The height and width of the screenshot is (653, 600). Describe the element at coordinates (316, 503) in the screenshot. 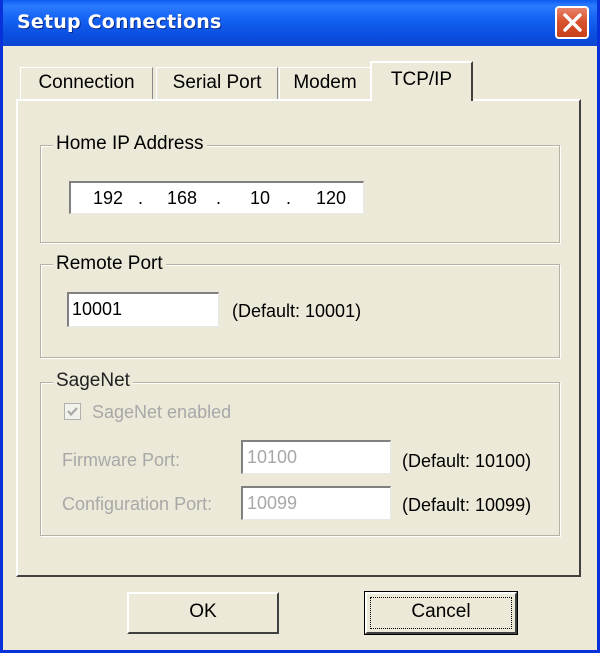

I see `configuration-port-input: 10099` at that location.